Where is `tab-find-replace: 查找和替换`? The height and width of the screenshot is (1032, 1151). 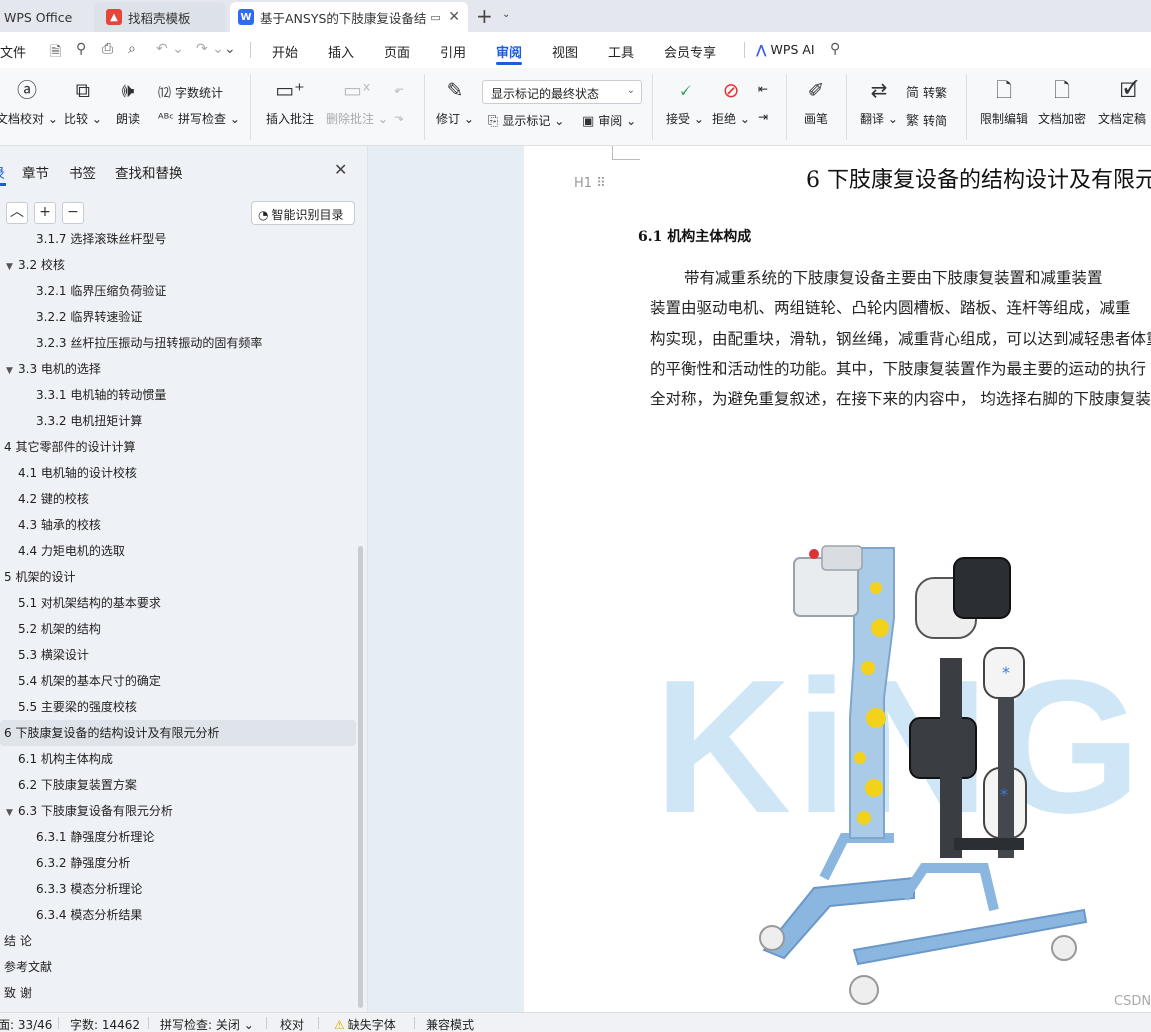
tab-find-replace: 查找和替换 is located at coordinates (149, 172).